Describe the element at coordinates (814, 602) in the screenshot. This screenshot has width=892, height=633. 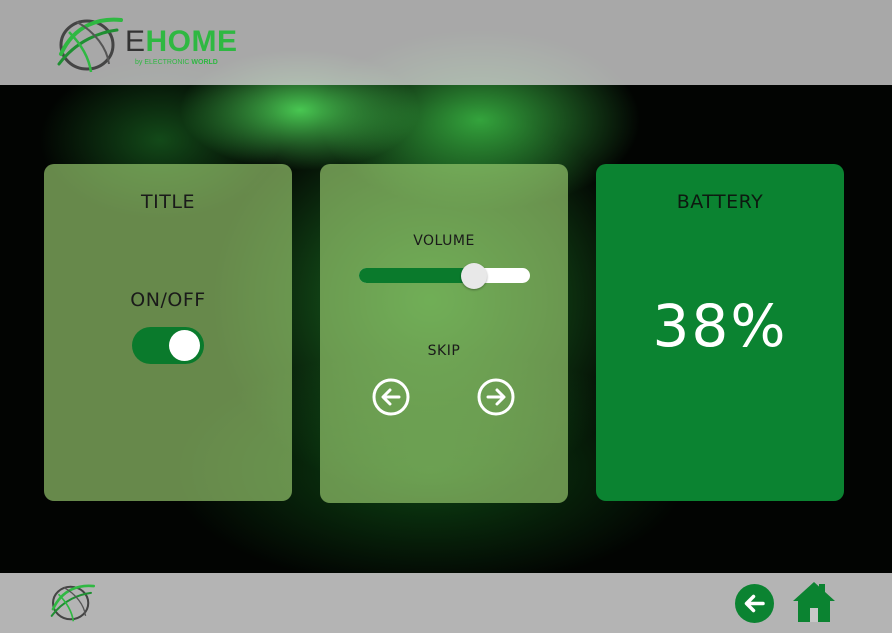
I see `home-icon` at that location.